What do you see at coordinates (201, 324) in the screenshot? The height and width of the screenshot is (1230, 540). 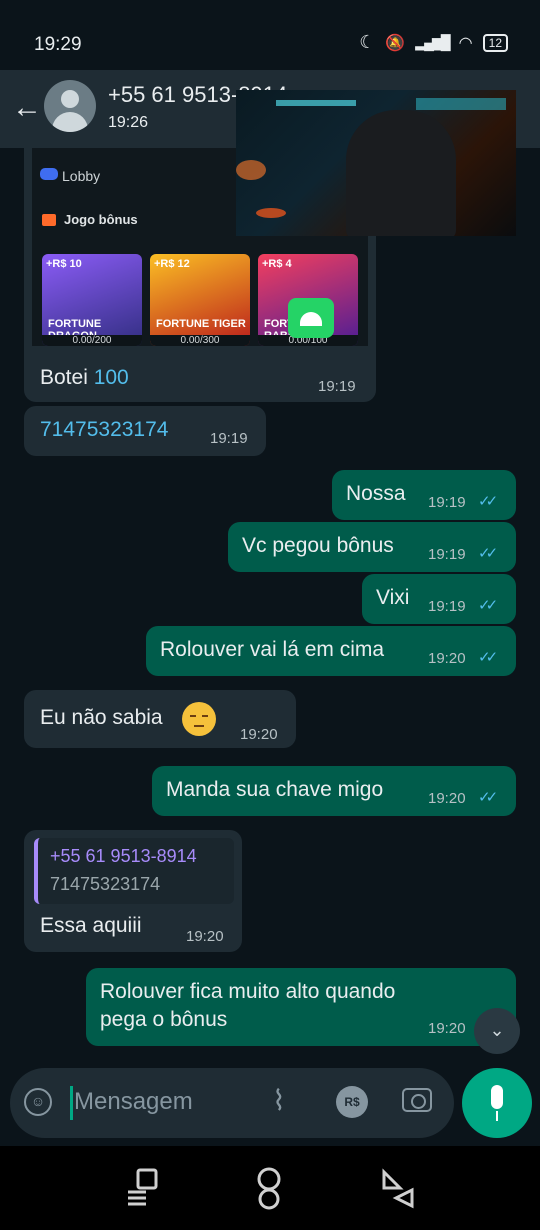 I see `tile-name: FORTUNE TIGER` at bounding box center [201, 324].